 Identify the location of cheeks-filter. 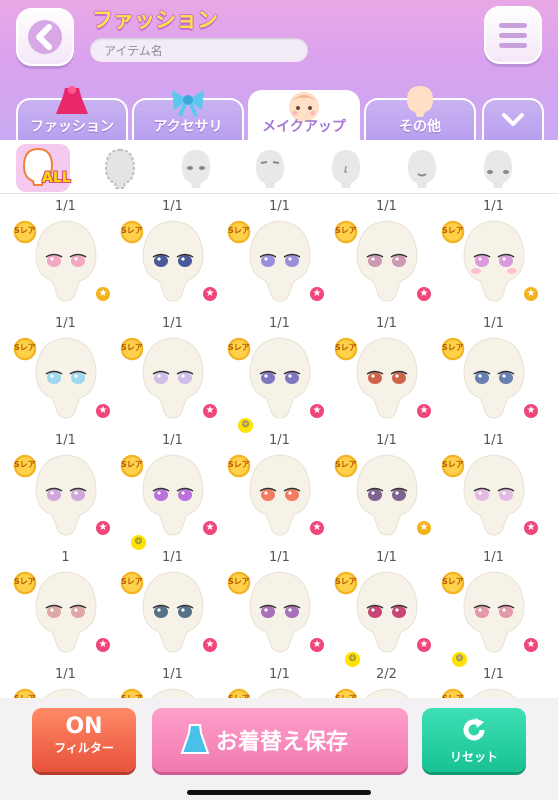
(501, 168).